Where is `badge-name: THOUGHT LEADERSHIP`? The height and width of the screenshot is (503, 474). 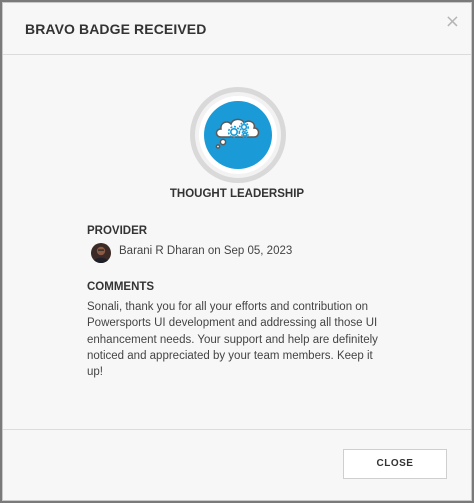
badge-name: THOUGHT LEADERSHIP is located at coordinates (237, 194).